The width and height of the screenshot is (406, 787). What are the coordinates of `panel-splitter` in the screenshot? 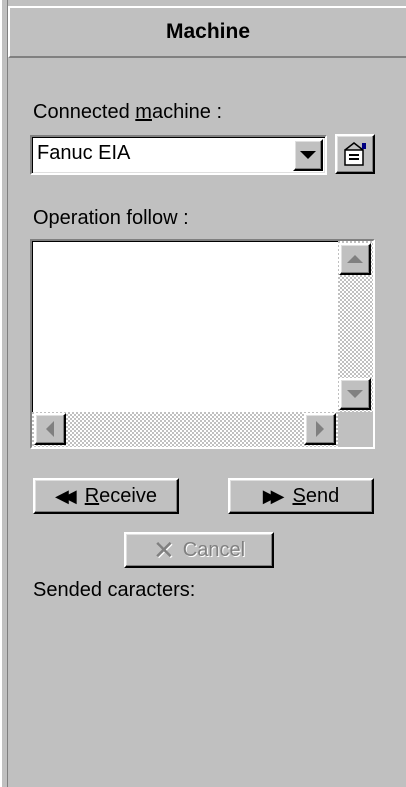 It's located at (4, 393).